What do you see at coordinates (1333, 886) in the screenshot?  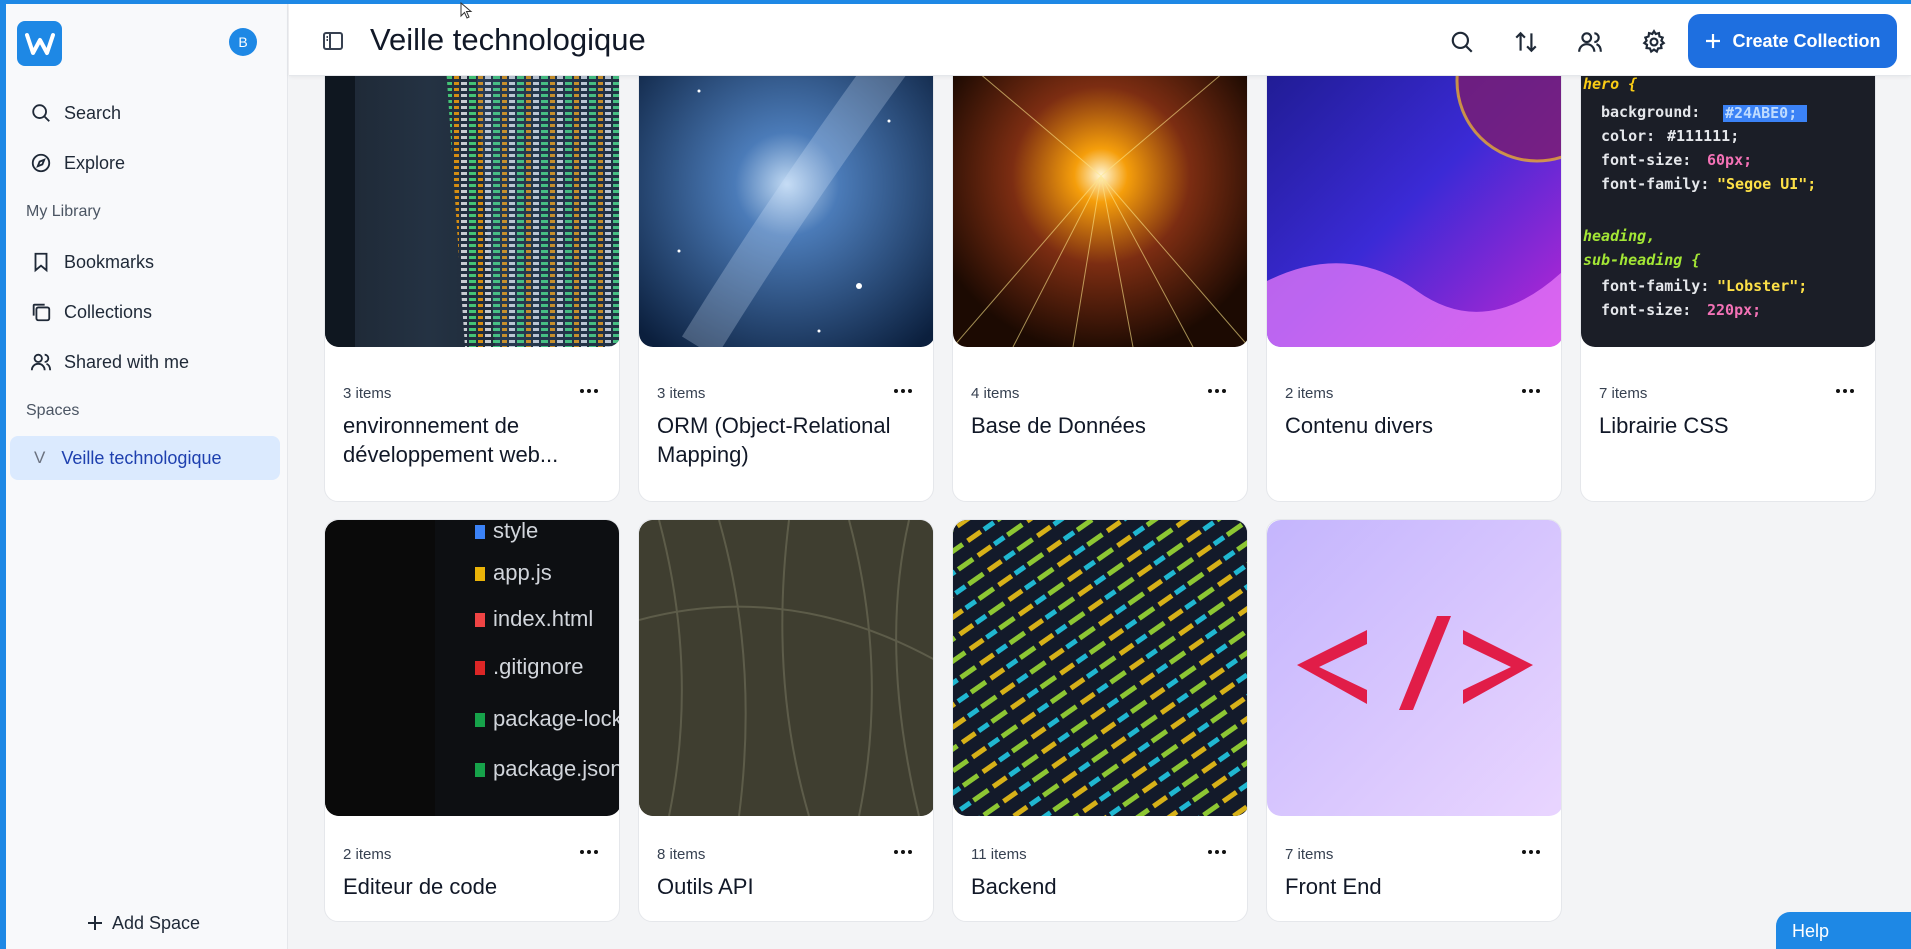 I see `collection-name: Front End` at bounding box center [1333, 886].